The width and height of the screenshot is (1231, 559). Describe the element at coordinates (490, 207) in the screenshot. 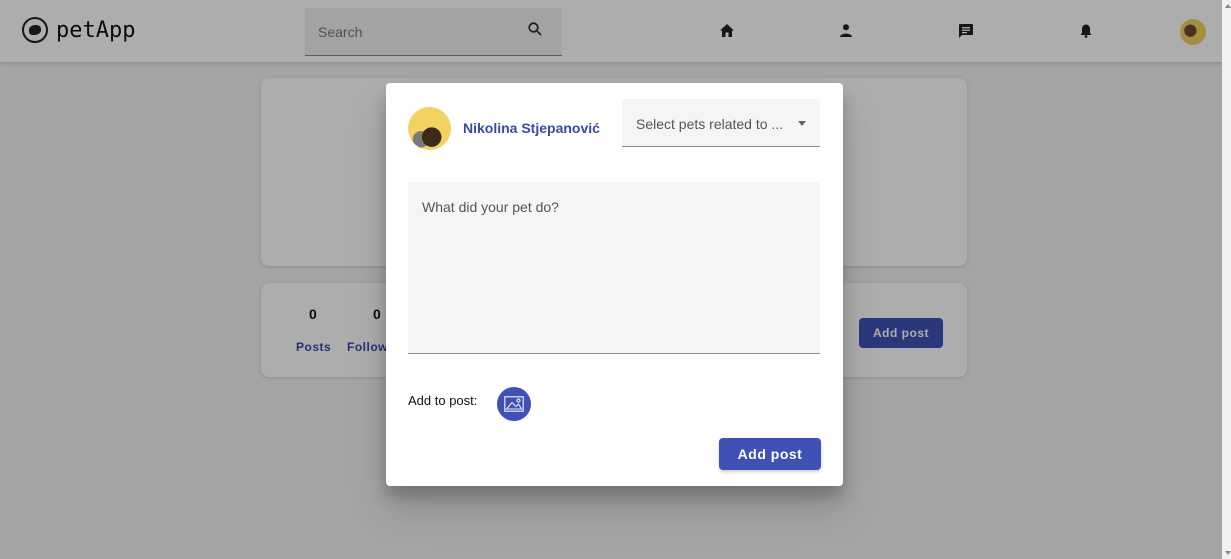

I see `post-placeholder: What did your pet do?` at that location.